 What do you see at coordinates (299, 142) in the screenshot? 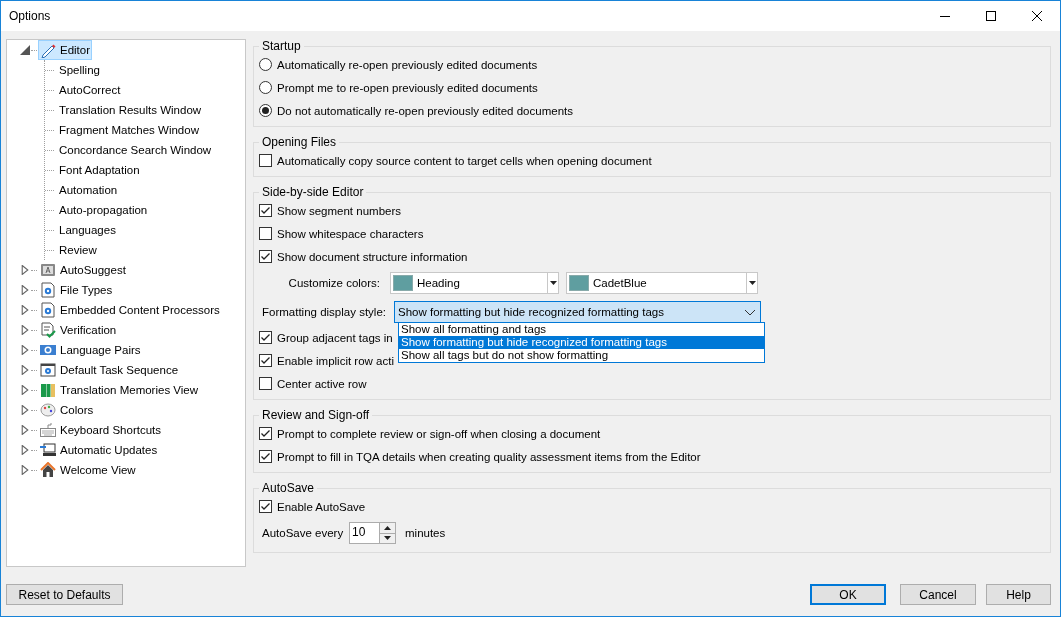
I see `group-title: Opening Files` at bounding box center [299, 142].